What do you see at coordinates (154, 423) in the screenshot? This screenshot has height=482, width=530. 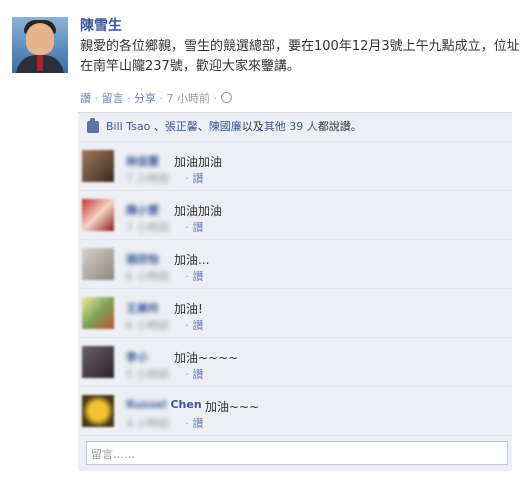 I see `comment-time: 4 小時前` at bounding box center [154, 423].